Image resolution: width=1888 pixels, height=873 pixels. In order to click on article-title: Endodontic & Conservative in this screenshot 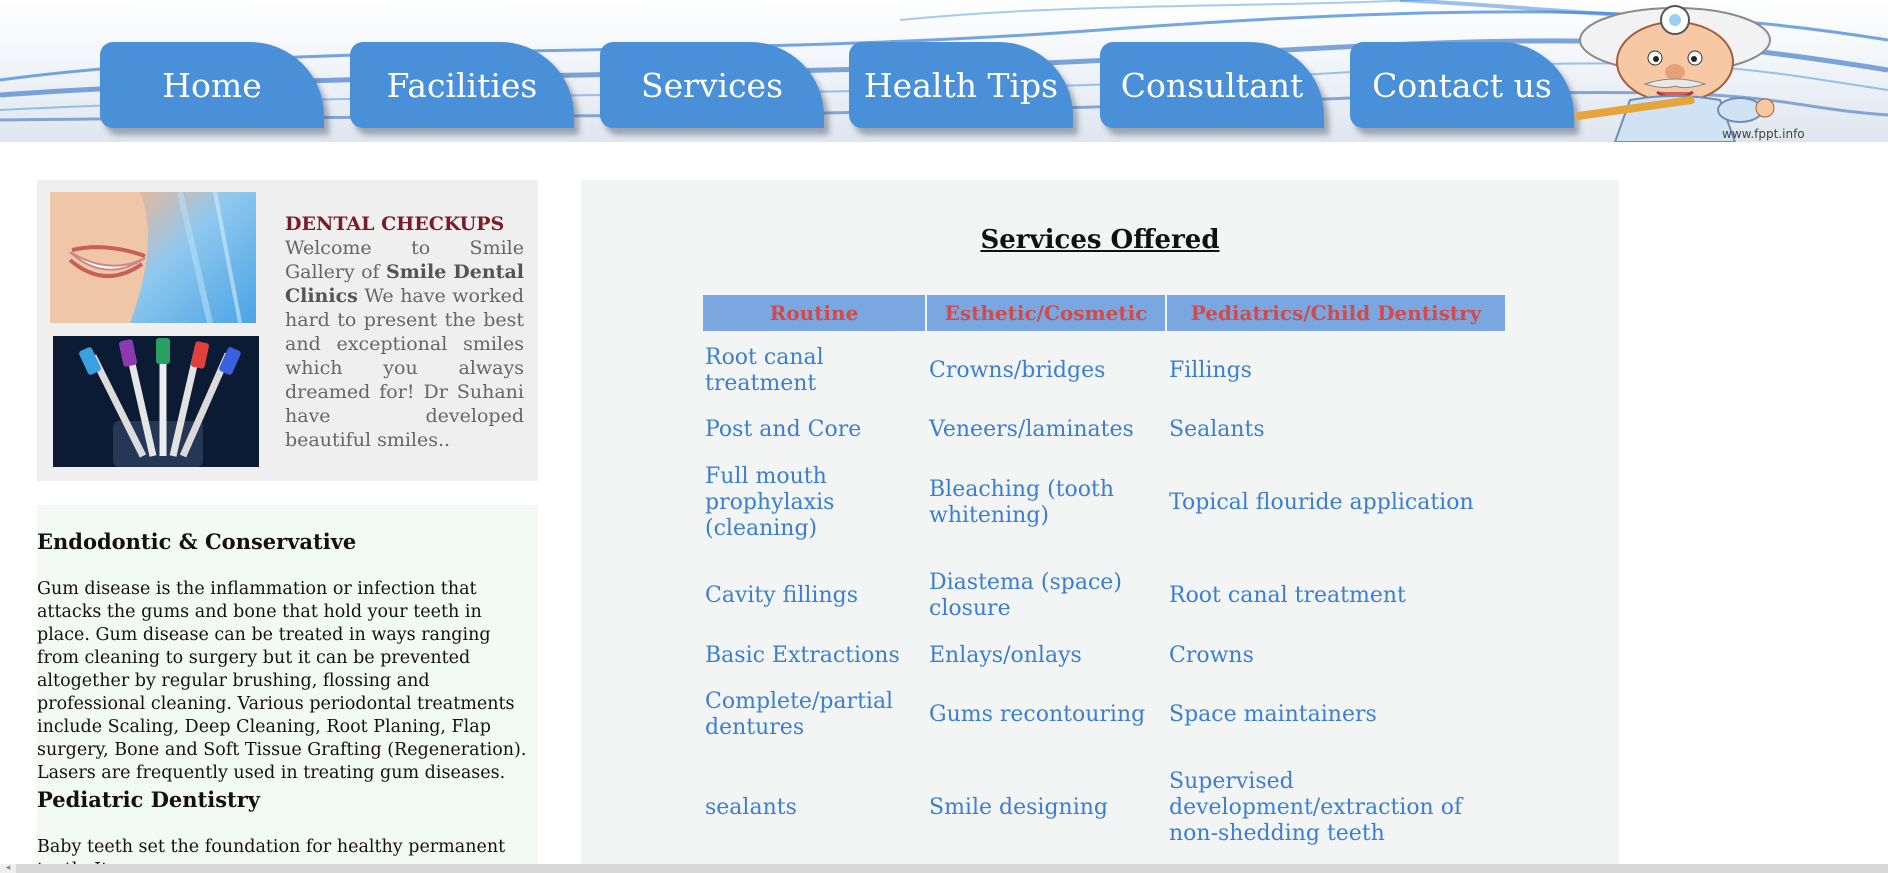, I will do `click(197, 541)`.